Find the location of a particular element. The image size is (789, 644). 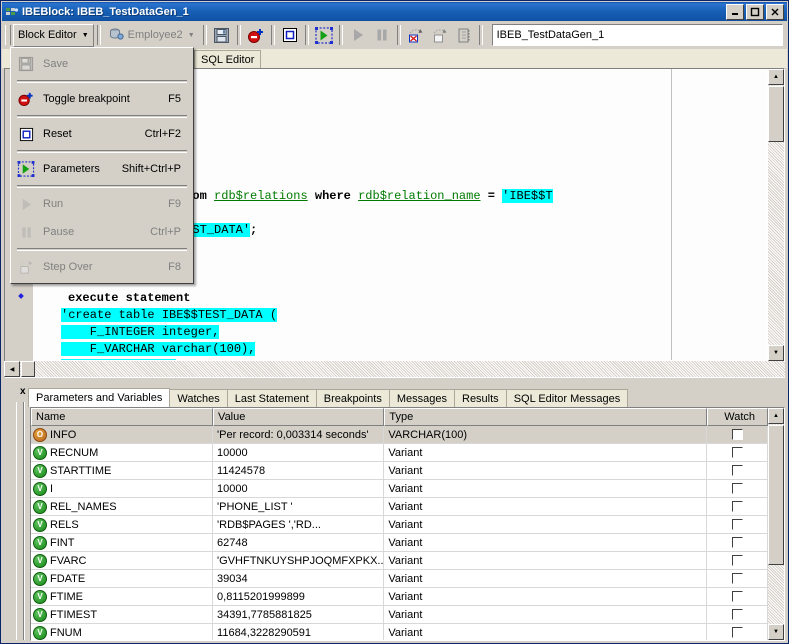

menu-item-label: Save is located at coordinates (56, 64).